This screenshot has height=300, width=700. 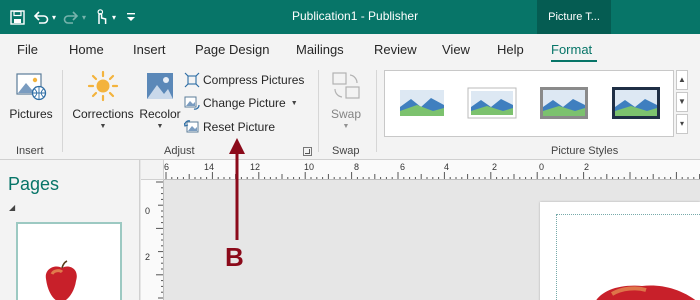 I want to click on quick-access-toolbar: ▾ ▾ ▾, so click(x=74, y=17).